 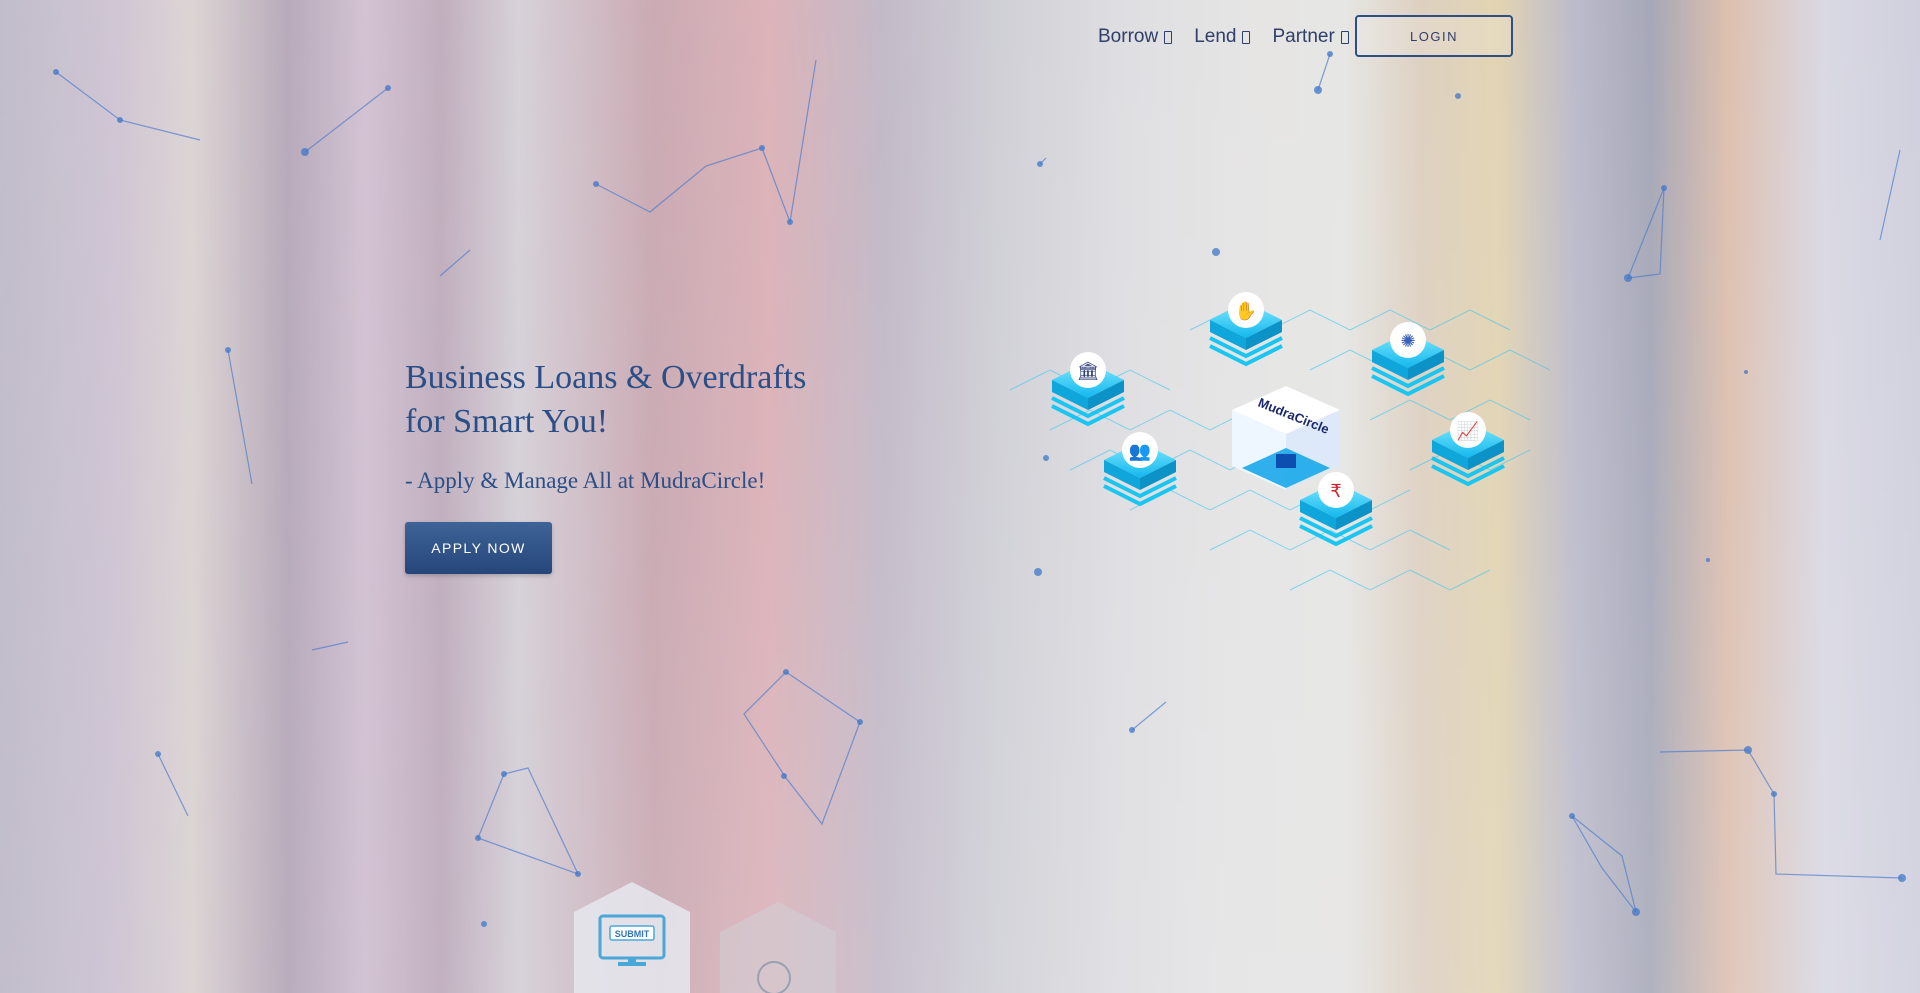 I want to click on bottom-hex-decoration: SUBMIT, so click(x=705, y=937).